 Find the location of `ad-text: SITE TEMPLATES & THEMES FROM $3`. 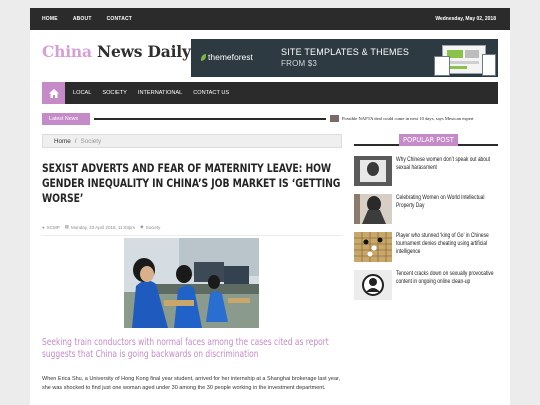

ad-text: SITE TEMPLATES & THEMES FROM $3 is located at coordinates (345, 58).